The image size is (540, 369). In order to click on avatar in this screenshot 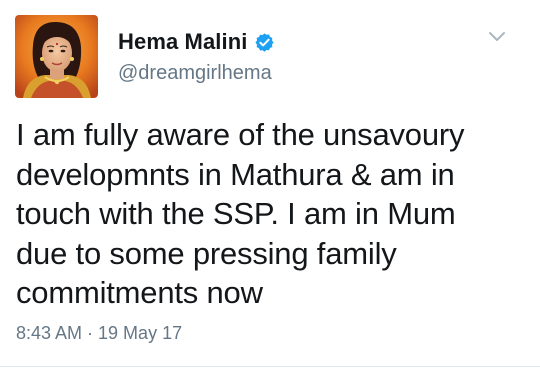, I will do `click(56, 56)`.